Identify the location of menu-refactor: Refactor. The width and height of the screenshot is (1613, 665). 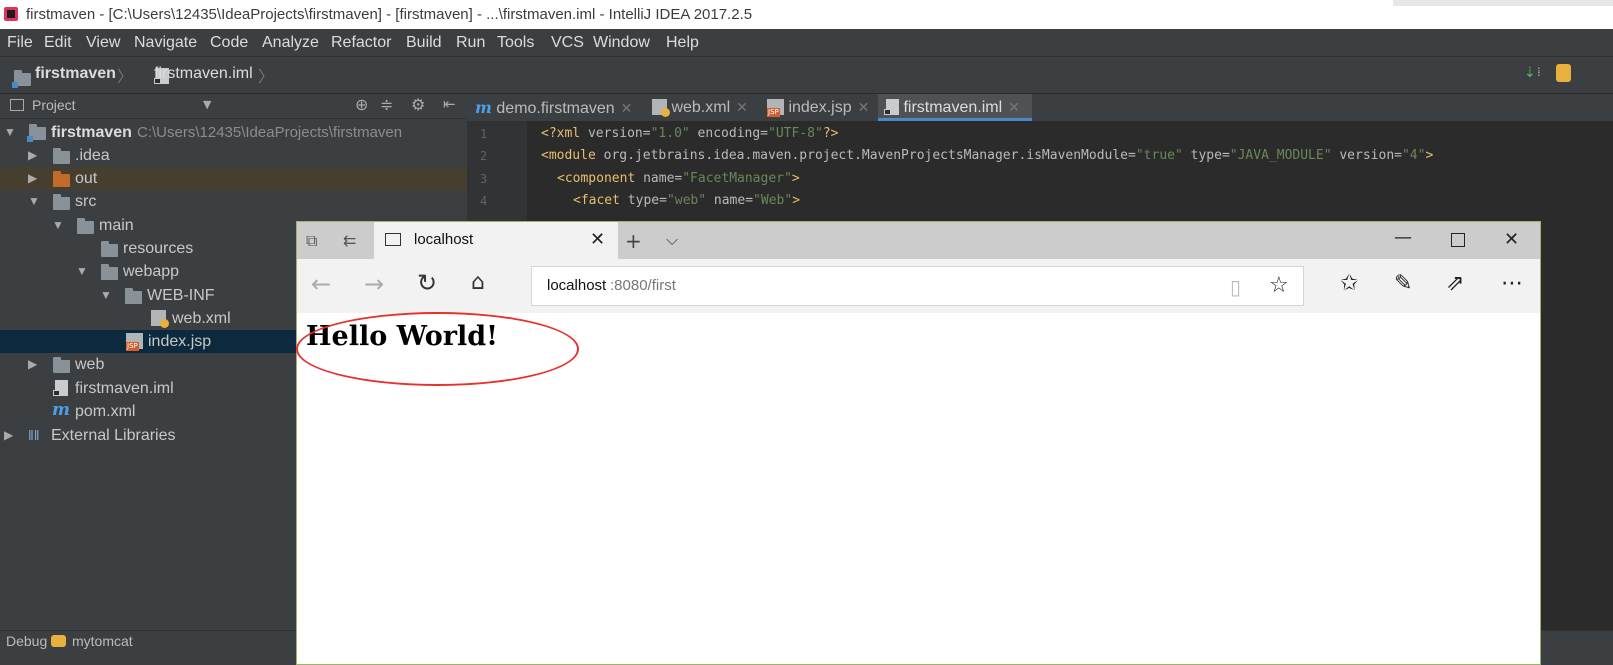
(361, 42).